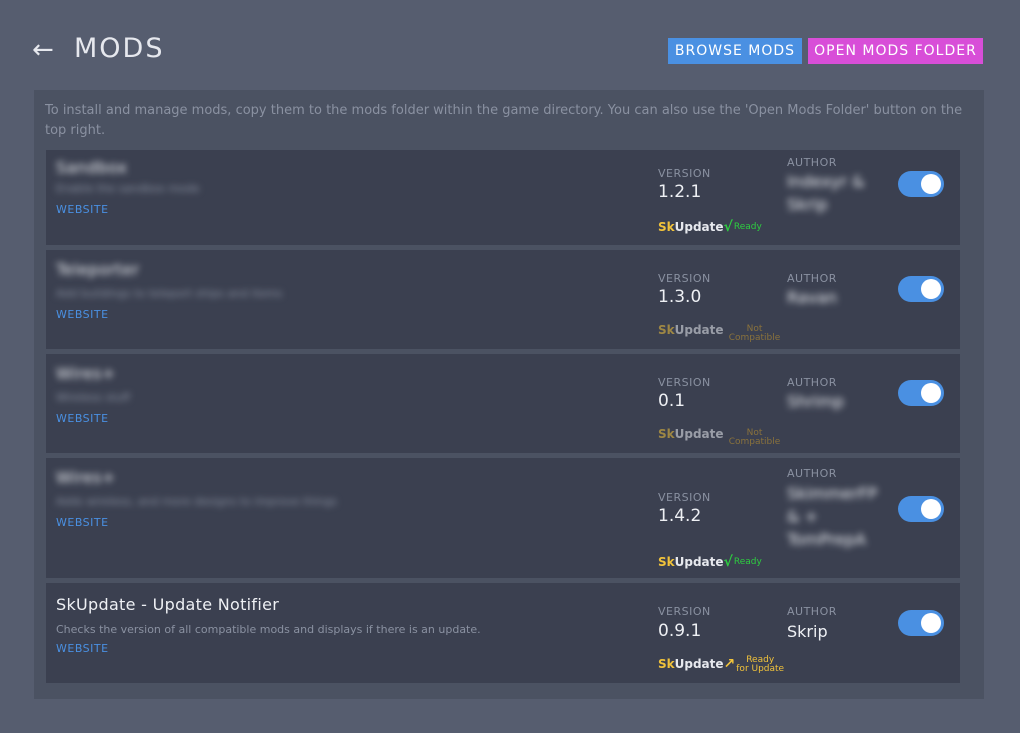  I want to click on version-value: 1.4.2, so click(680, 516).